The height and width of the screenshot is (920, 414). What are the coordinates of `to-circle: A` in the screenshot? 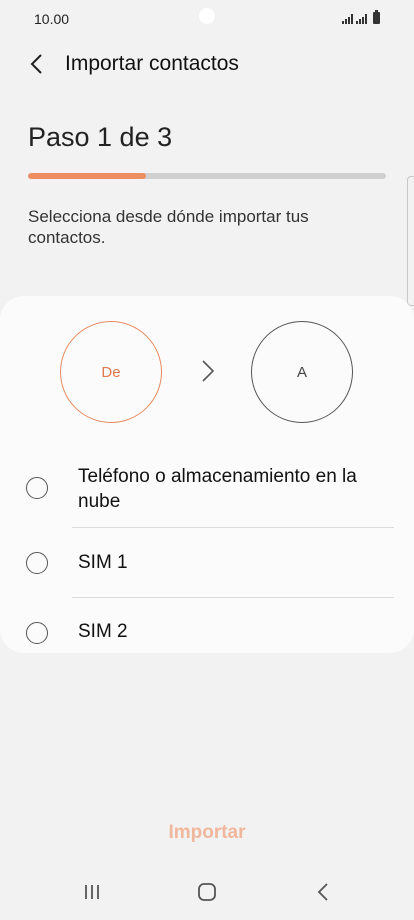 It's located at (302, 372).